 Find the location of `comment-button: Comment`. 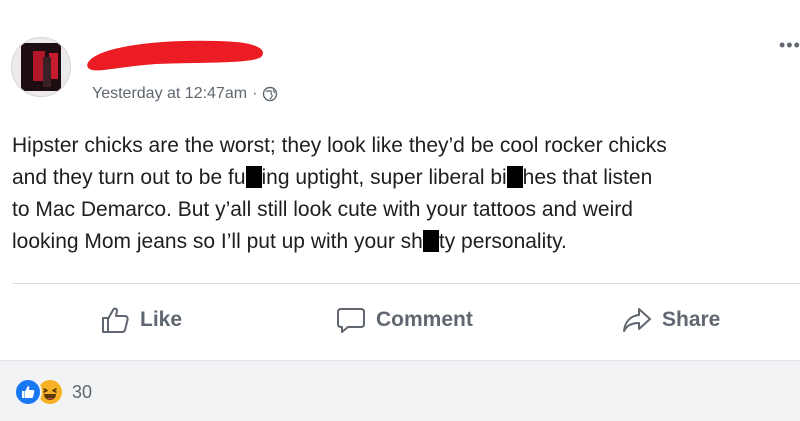

comment-button: Comment is located at coordinates (404, 320).